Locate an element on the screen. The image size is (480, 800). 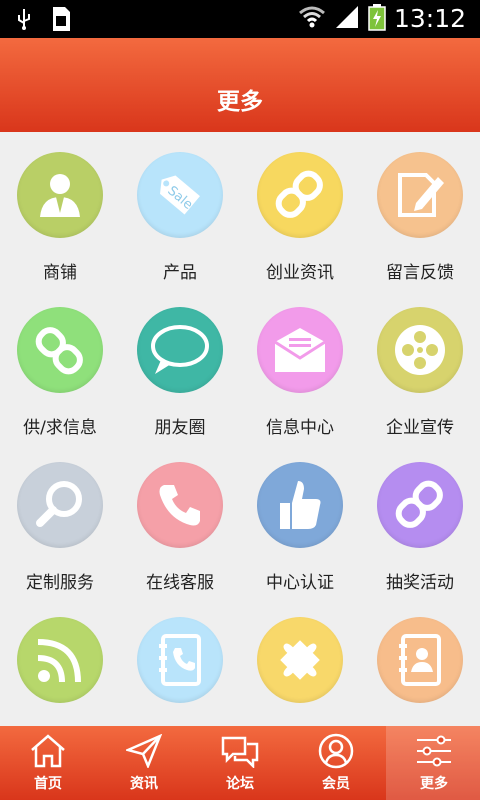
grid-item-phonebook is located at coordinates (180, 660).